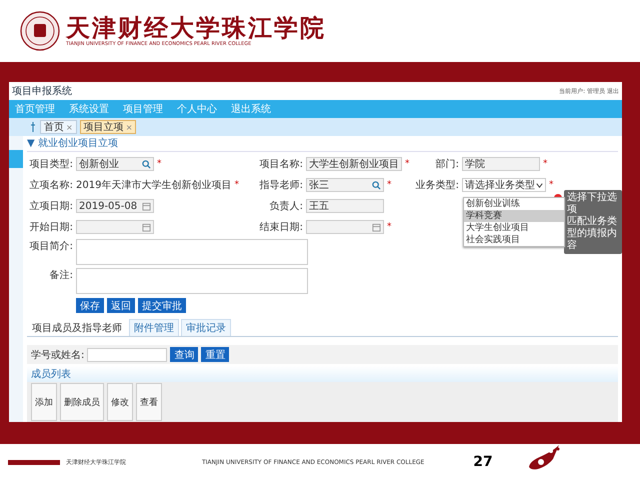 Image resolution: width=640 pixels, height=480 pixels. Describe the element at coordinates (50, 227) in the screenshot. I see `field-label: 开始日期:` at that location.